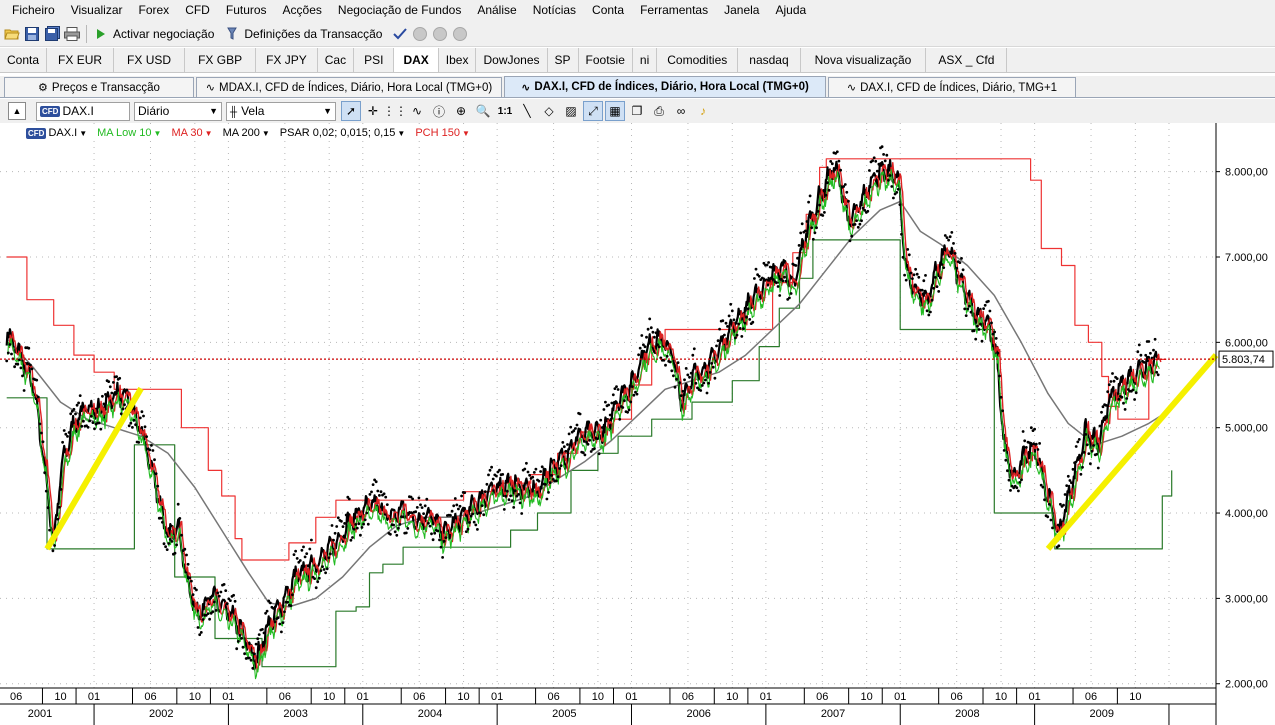 This screenshot has height=725, width=1275. I want to click on chart-tab-dax-tmg1: ∿ DAX.I, CFD de Índices, Diário, TMG+1, so click(952, 87).